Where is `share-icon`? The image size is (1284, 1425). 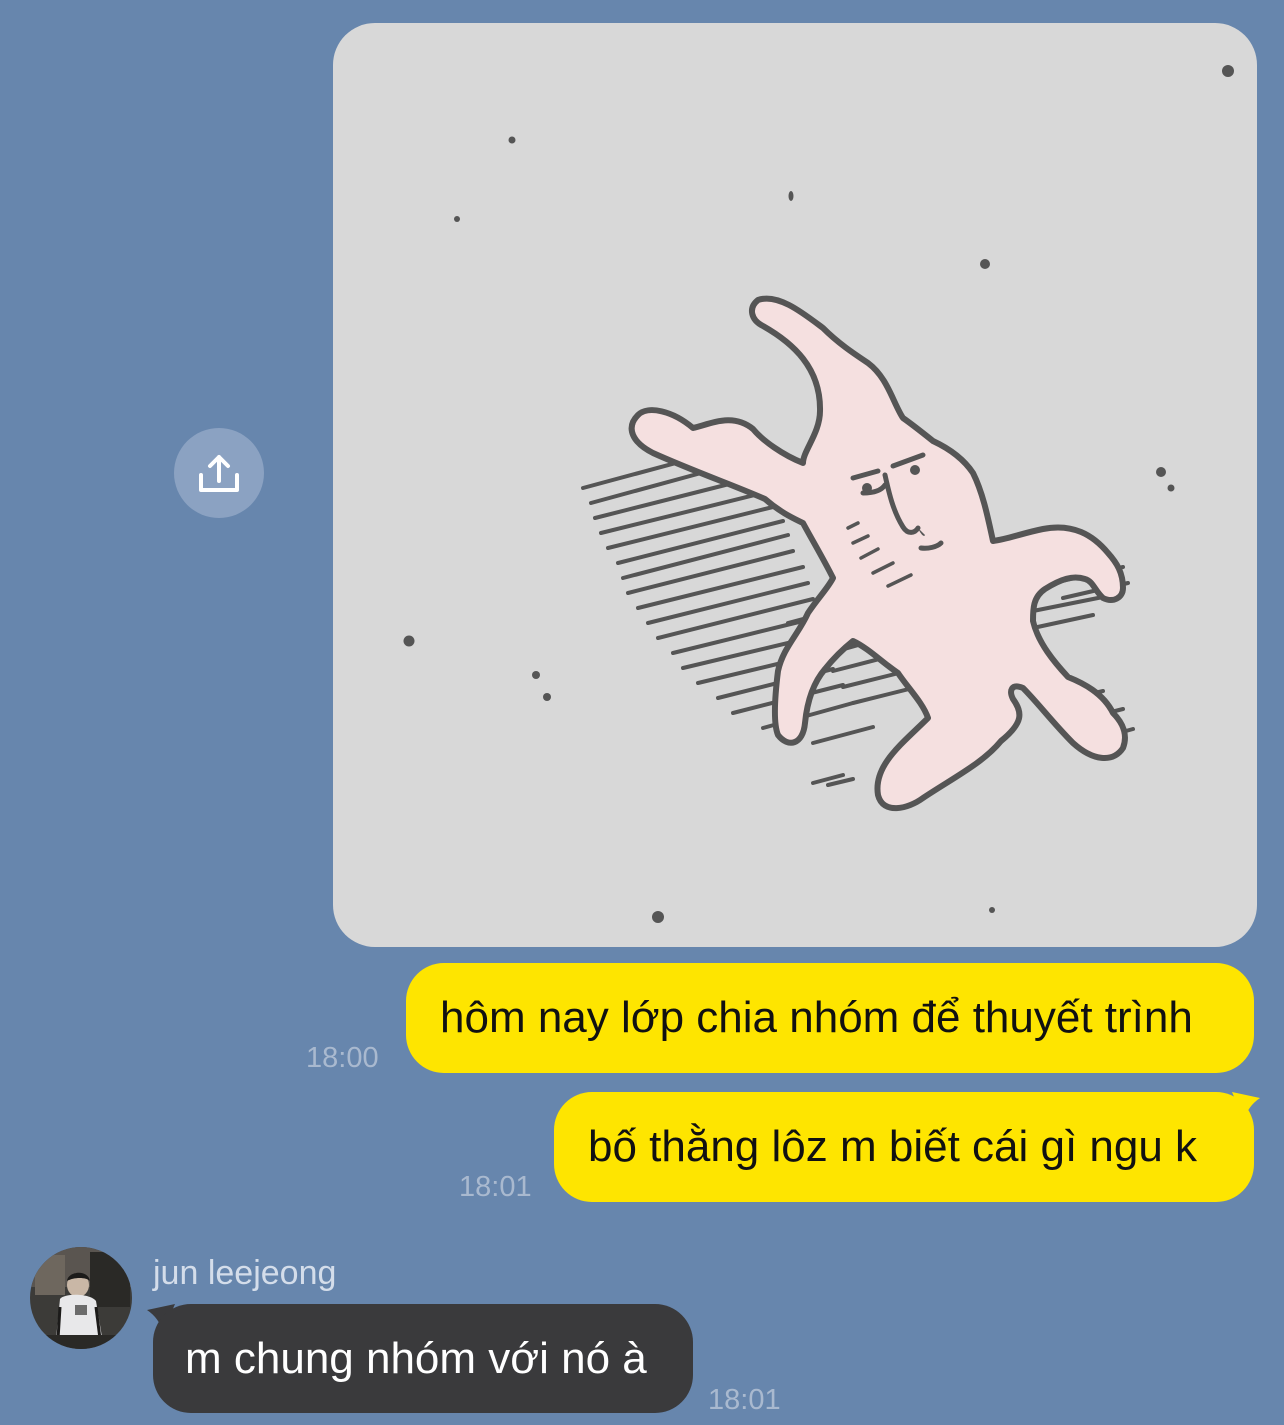 share-icon is located at coordinates (219, 473).